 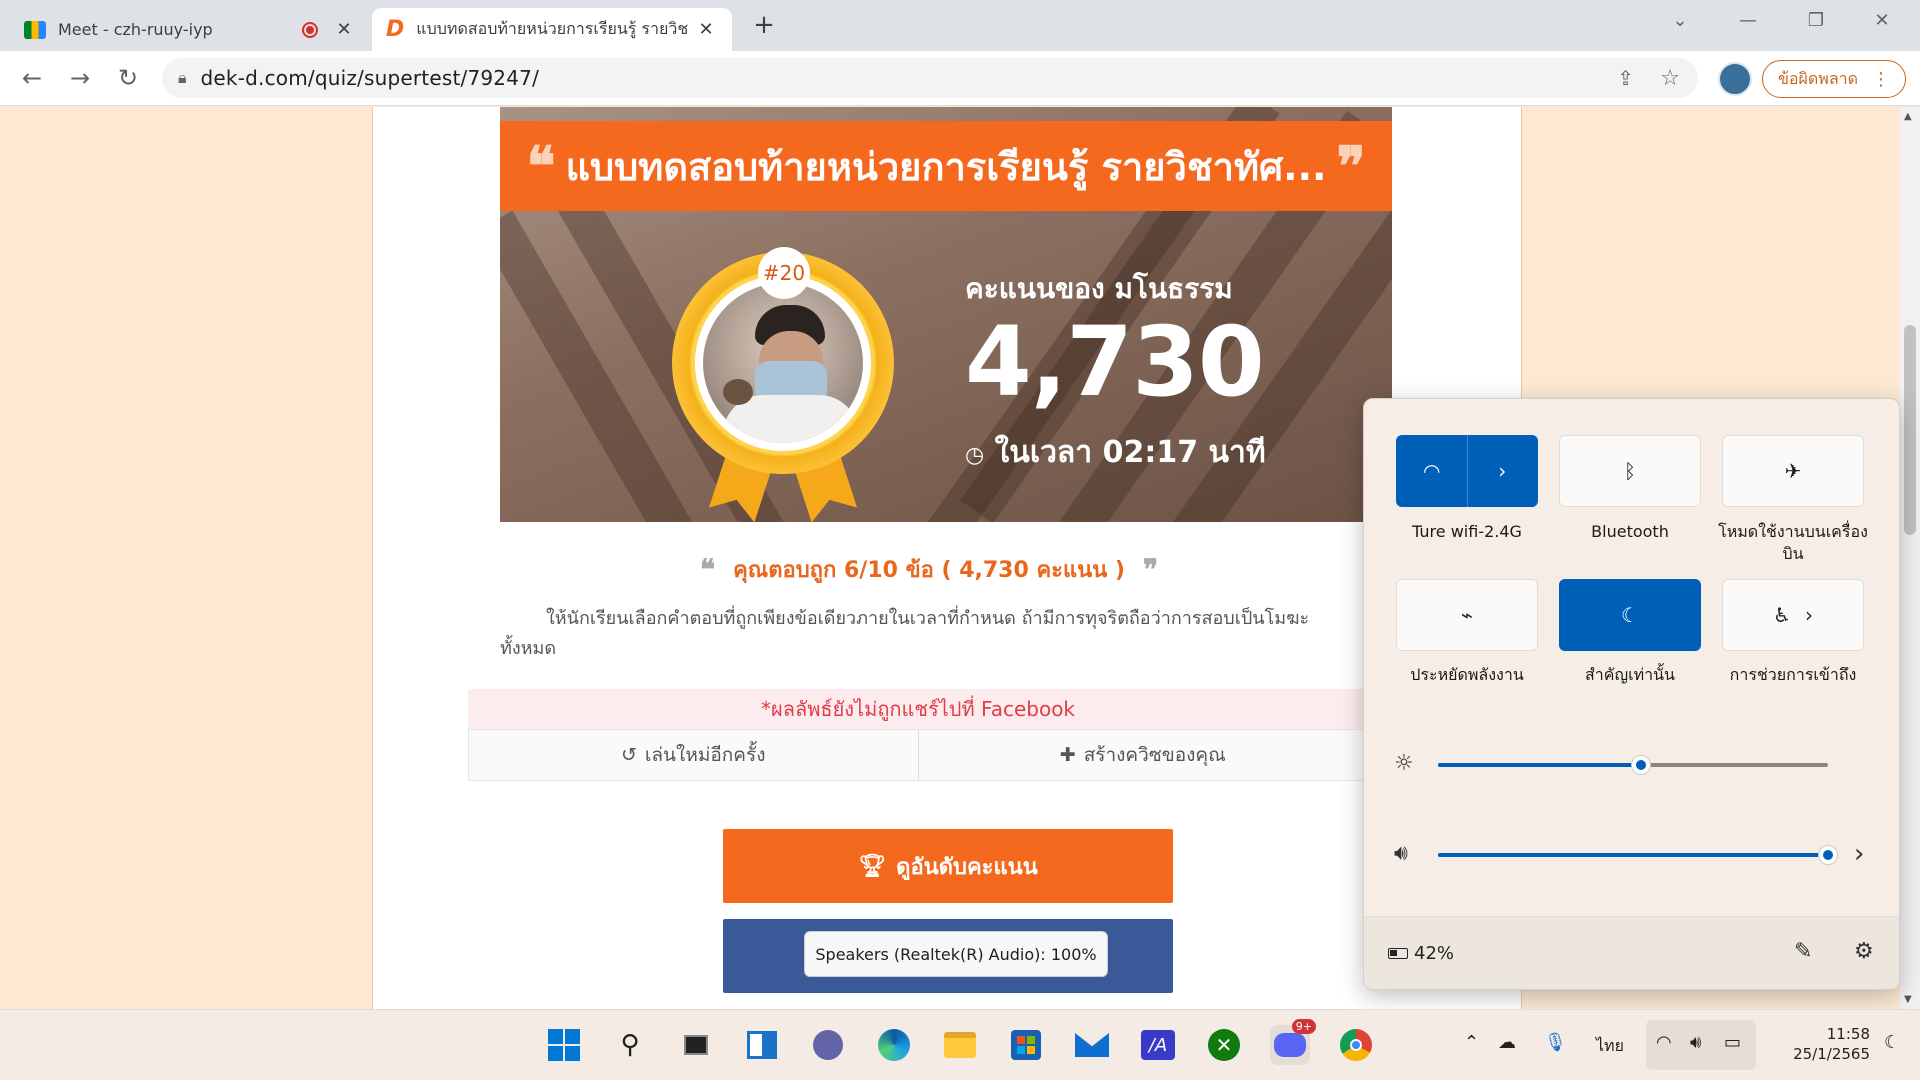 I want to click on speaker-volume-icon: 🔊︎, so click(x=1401, y=853).